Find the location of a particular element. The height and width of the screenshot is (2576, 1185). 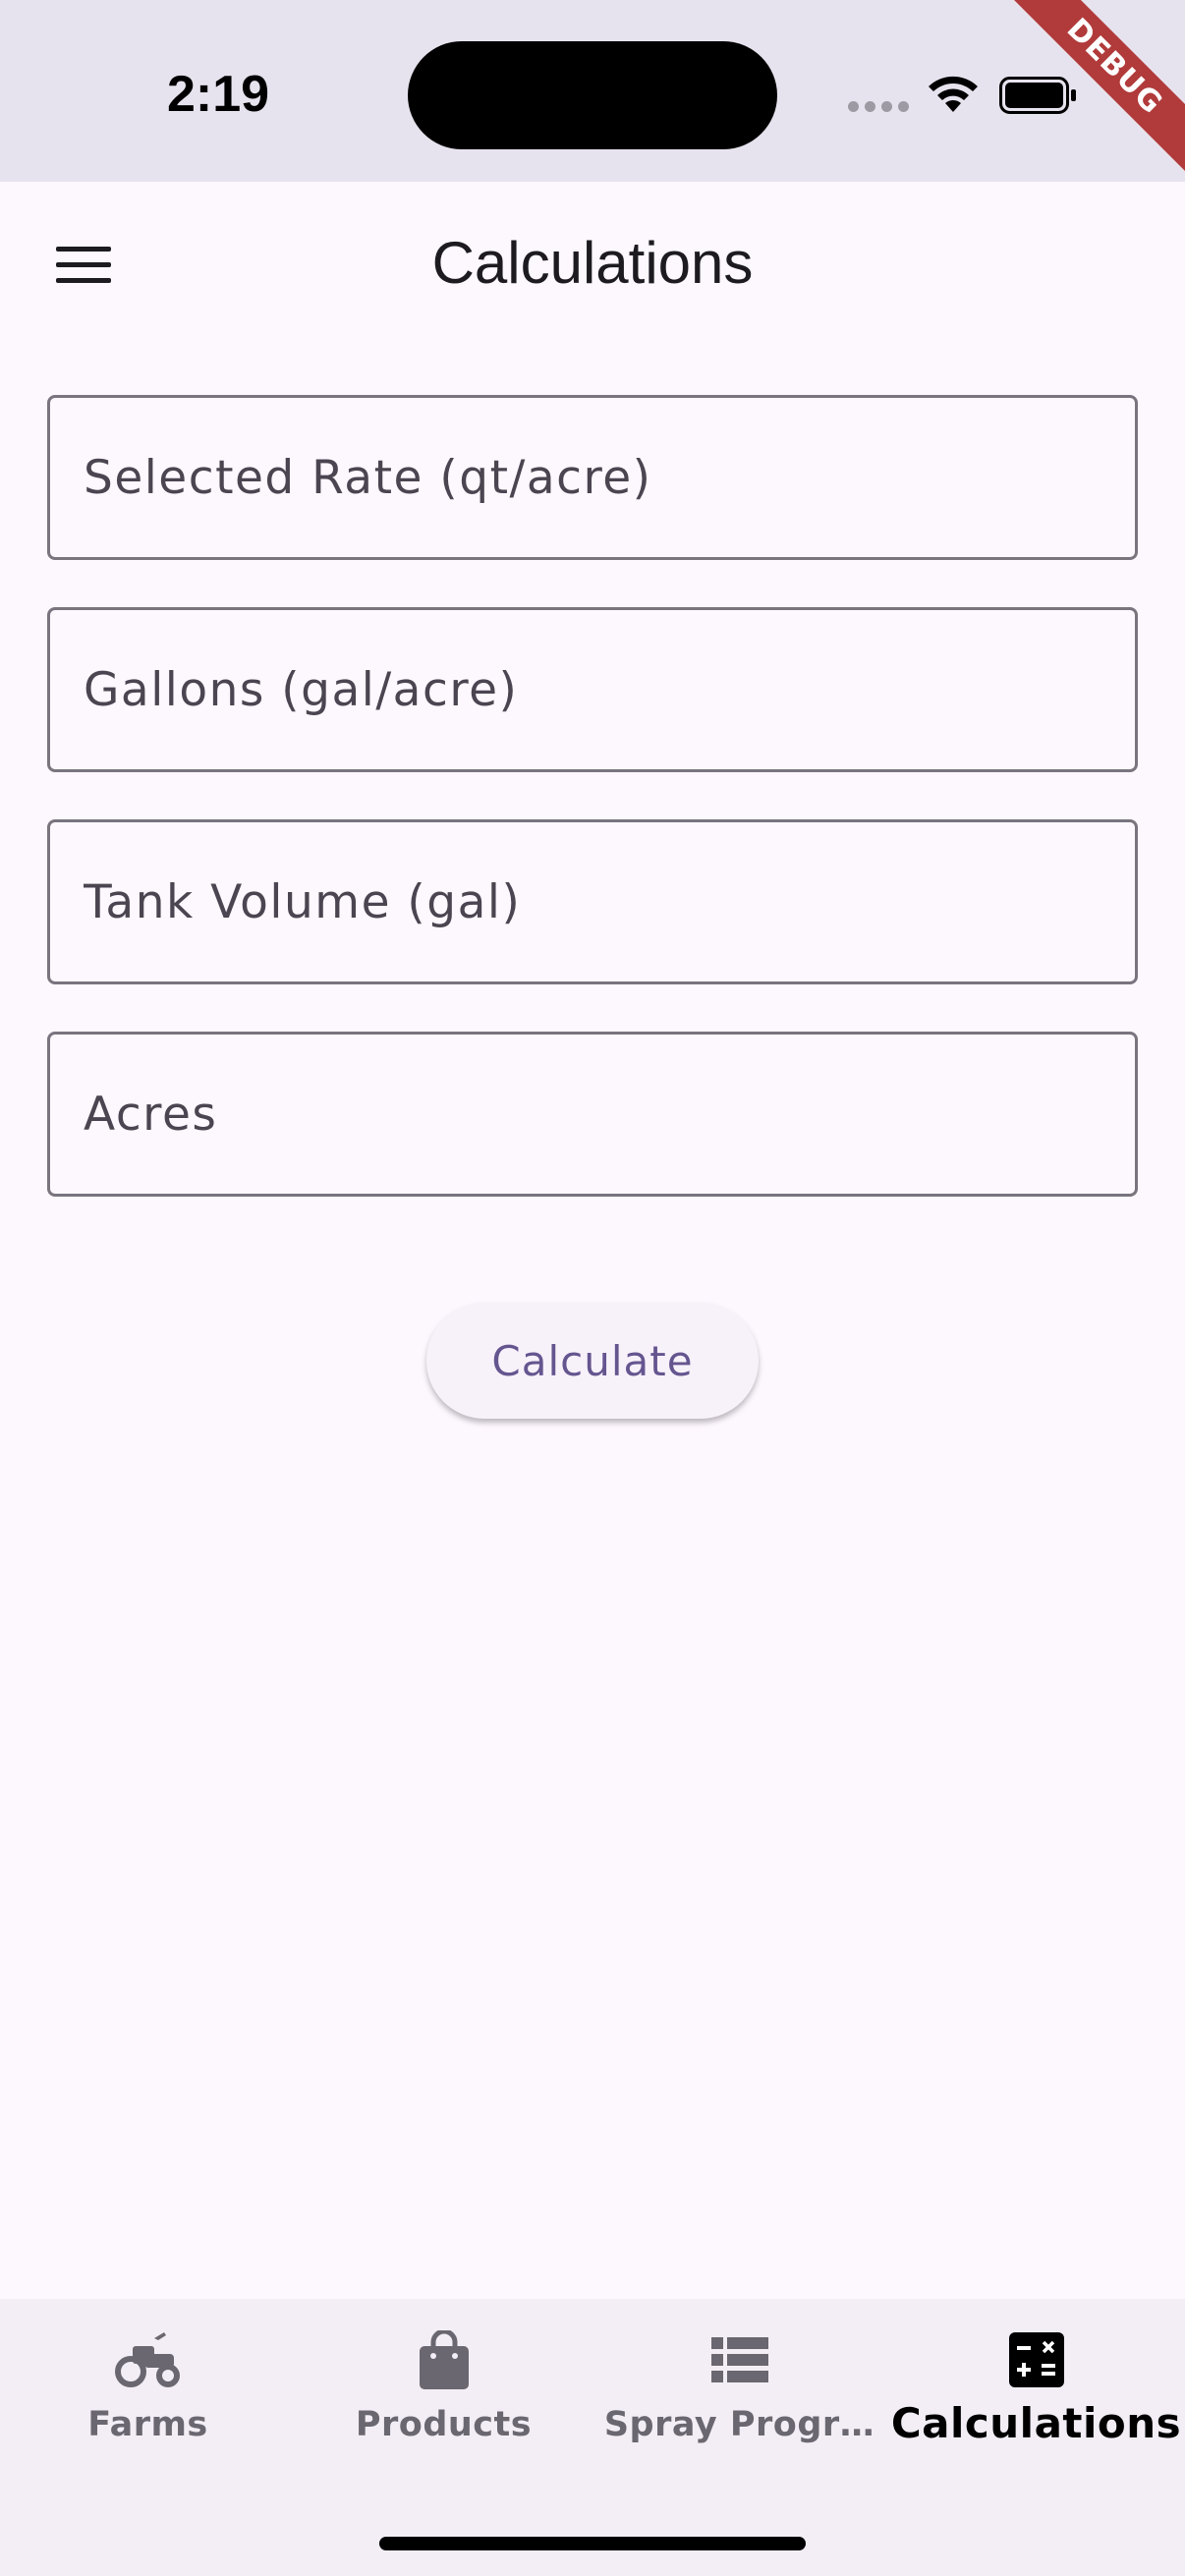

nav-label-calculations: Calculations is located at coordinates (1036, 2423).